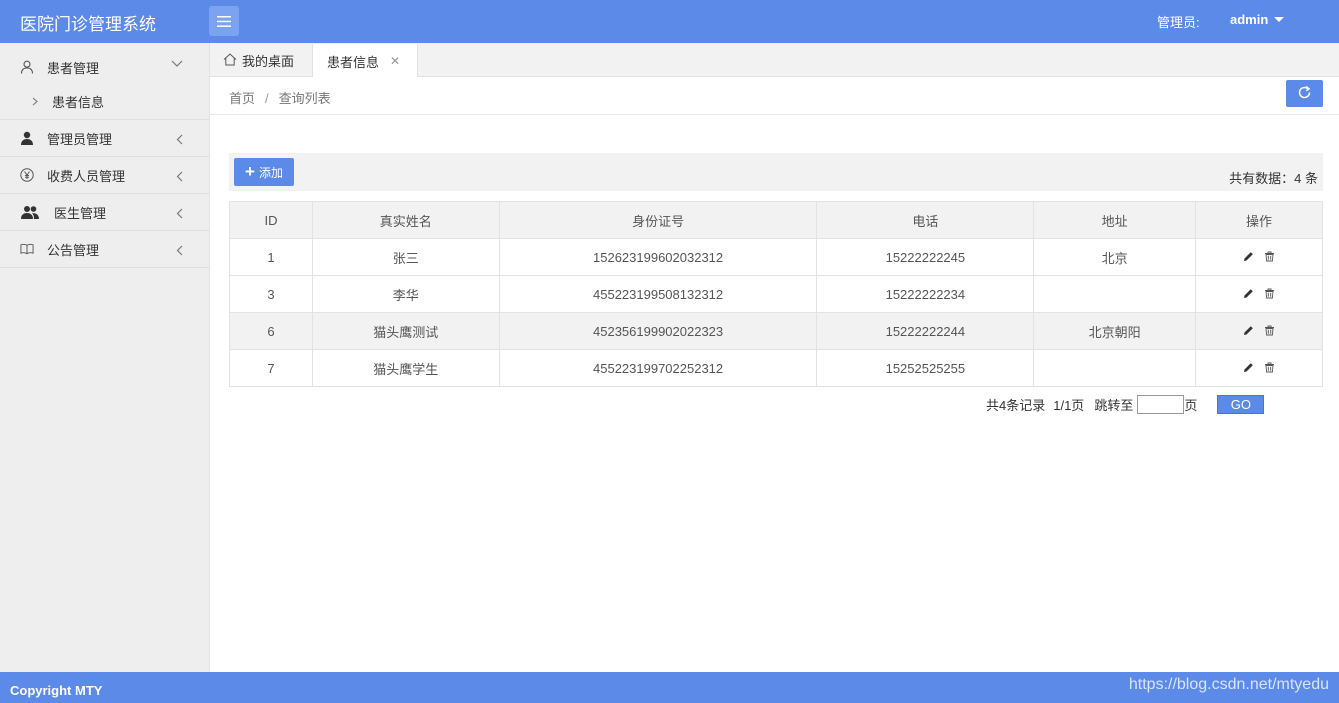 This screenshot has height=703, width=1339. What do you see at coordinates (1115, 331) in the screenshot?
I see `cell-address: 北京朝阳` at bounding box center [1115, 331].